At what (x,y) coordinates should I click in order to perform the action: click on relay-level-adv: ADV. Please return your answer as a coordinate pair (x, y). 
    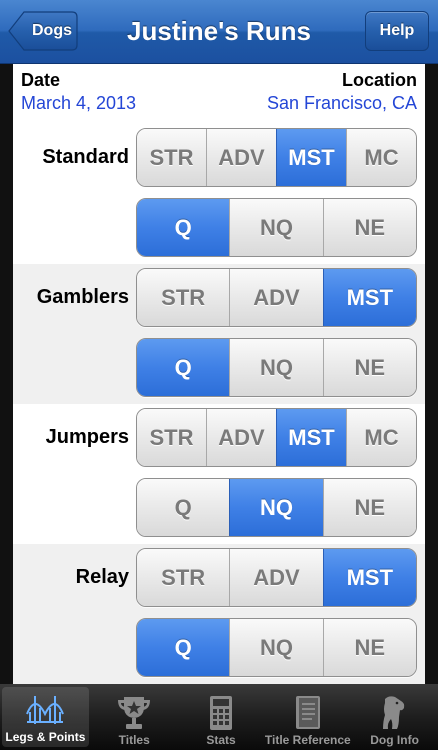
    Looking at the image, I should click on (276, 577).